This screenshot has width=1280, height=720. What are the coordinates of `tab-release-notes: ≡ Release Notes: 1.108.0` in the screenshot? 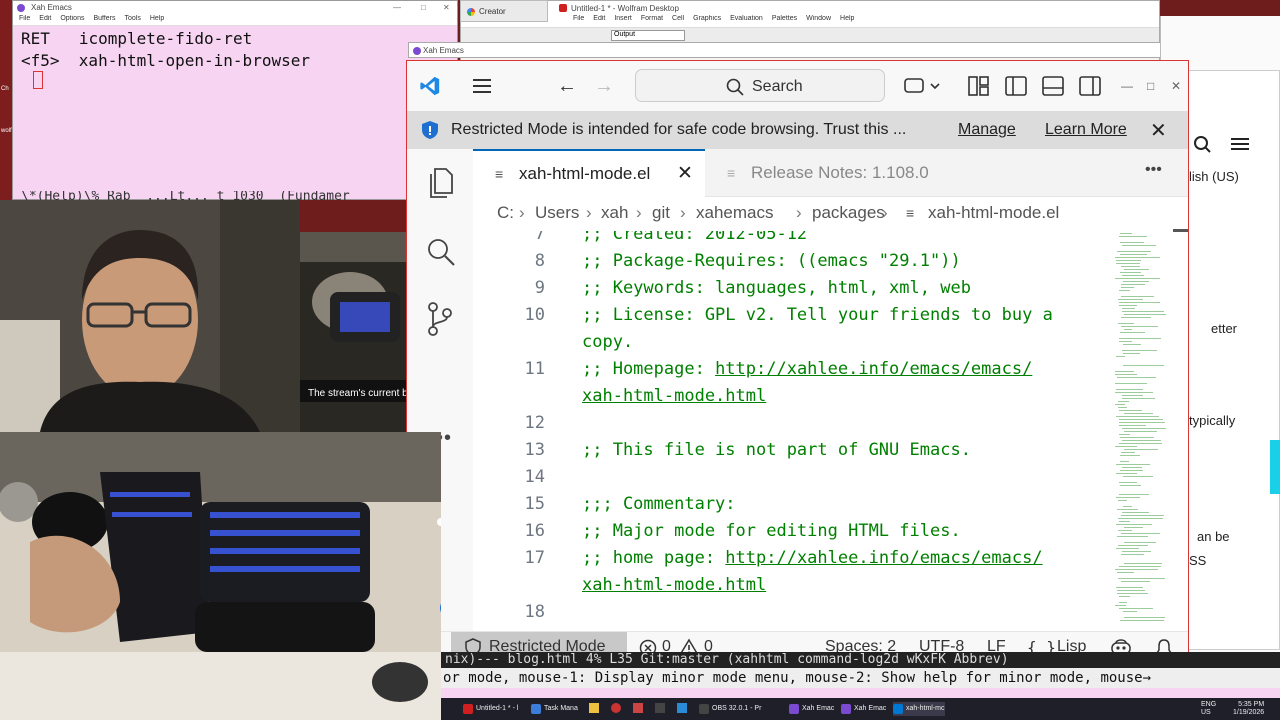 It's located at (838, 173).